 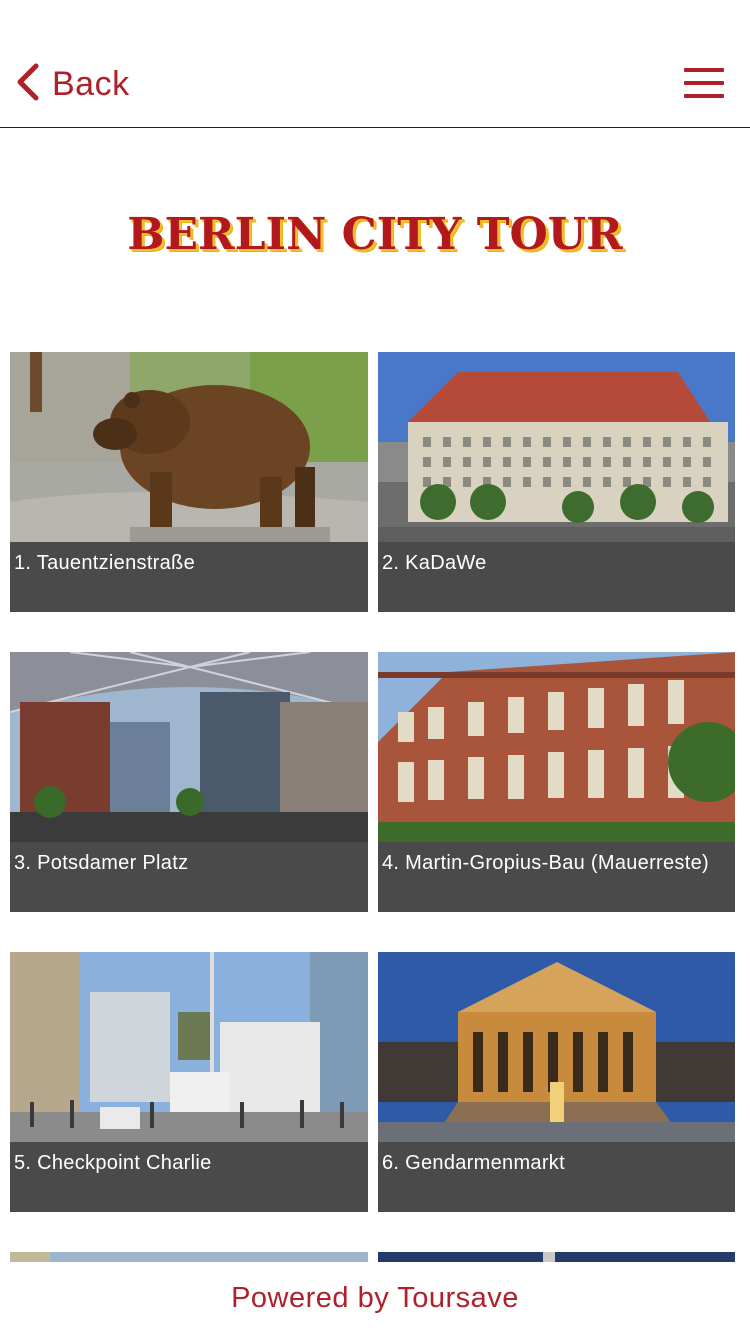 I want to click on tour-card-label: 3. Potsdamer Platz, so click(x=101, y=863).